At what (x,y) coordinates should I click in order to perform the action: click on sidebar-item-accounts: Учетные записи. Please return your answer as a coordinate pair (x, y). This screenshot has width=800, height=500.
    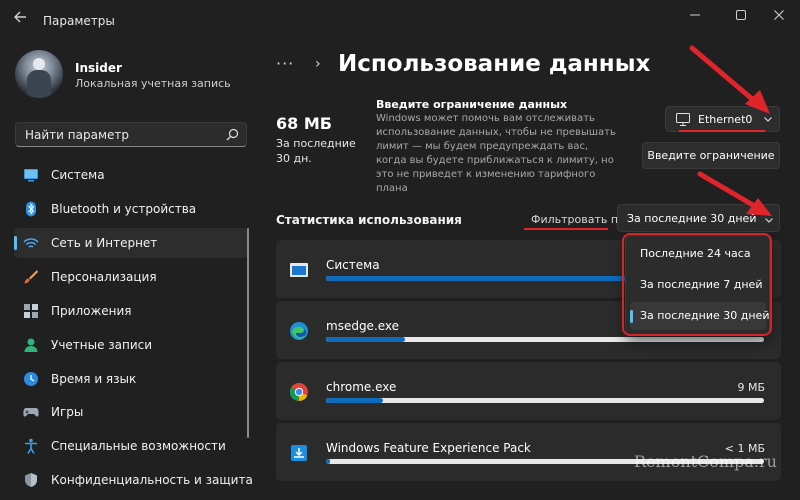
    Looking at the image, I should click on (131, 345).